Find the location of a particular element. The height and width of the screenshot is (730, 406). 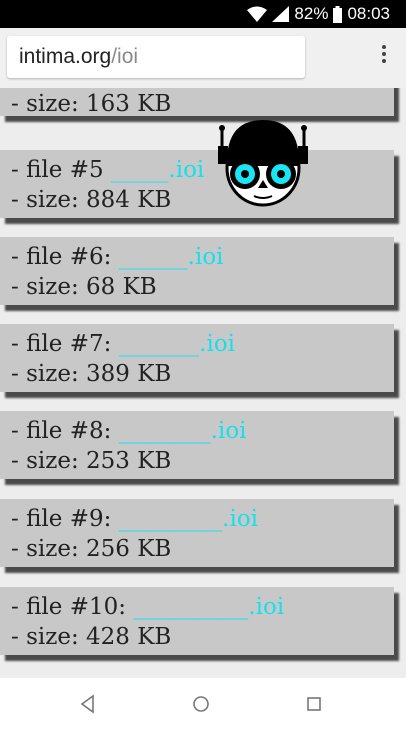

home-icon is located at coordinates (201, 704).